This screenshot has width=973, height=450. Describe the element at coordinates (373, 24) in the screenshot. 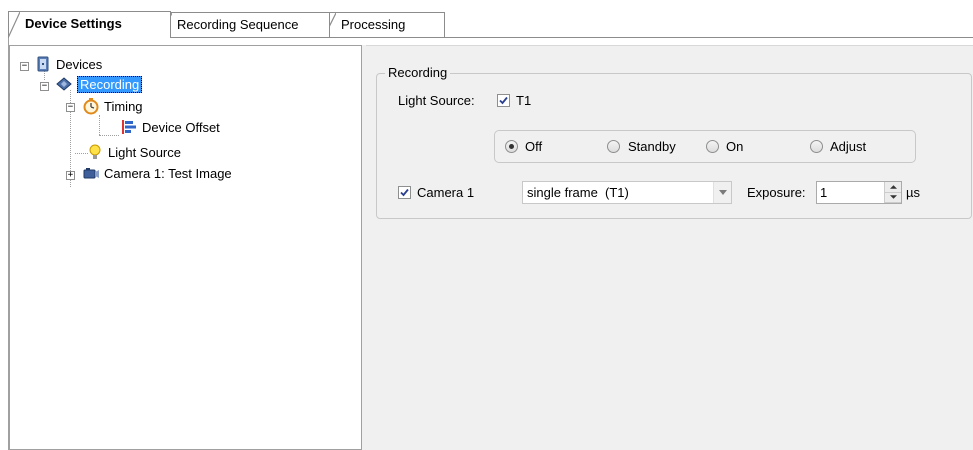

I see `tab-label-processing: Processing` at that location.